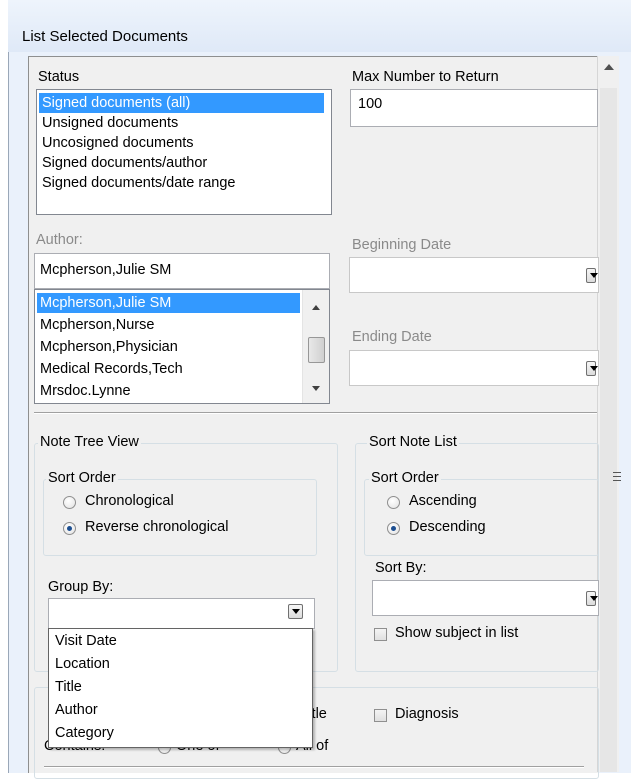 This screenshot has width=631, height=779. Describe the element at coordinates (86, 641) in the screenshot. I see `group-by-option: Visit Date` at that location.